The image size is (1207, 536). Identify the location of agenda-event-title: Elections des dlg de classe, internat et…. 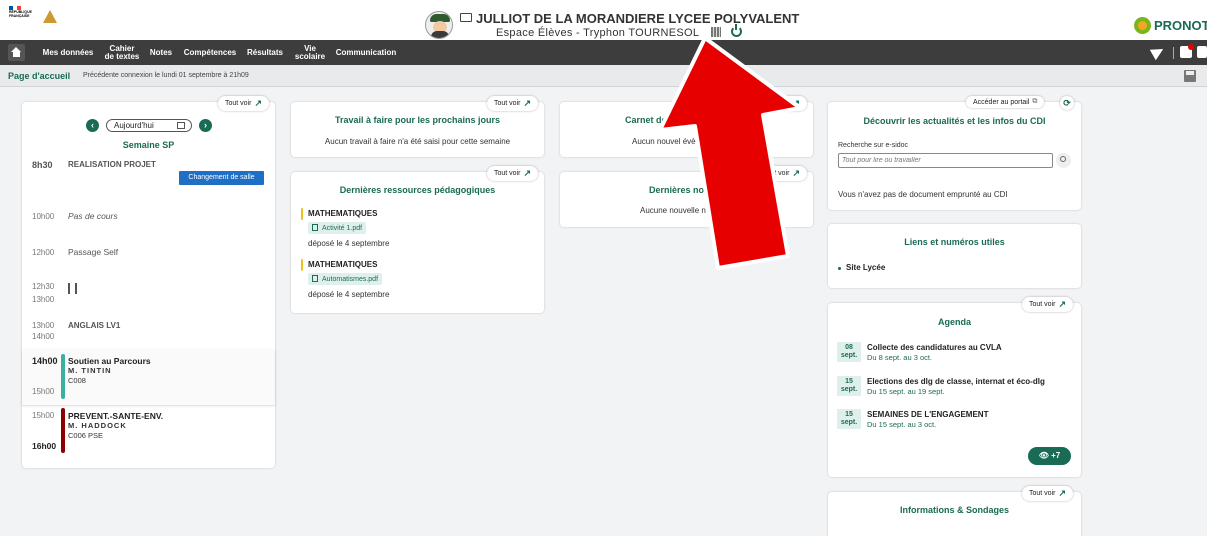
(956, 381).